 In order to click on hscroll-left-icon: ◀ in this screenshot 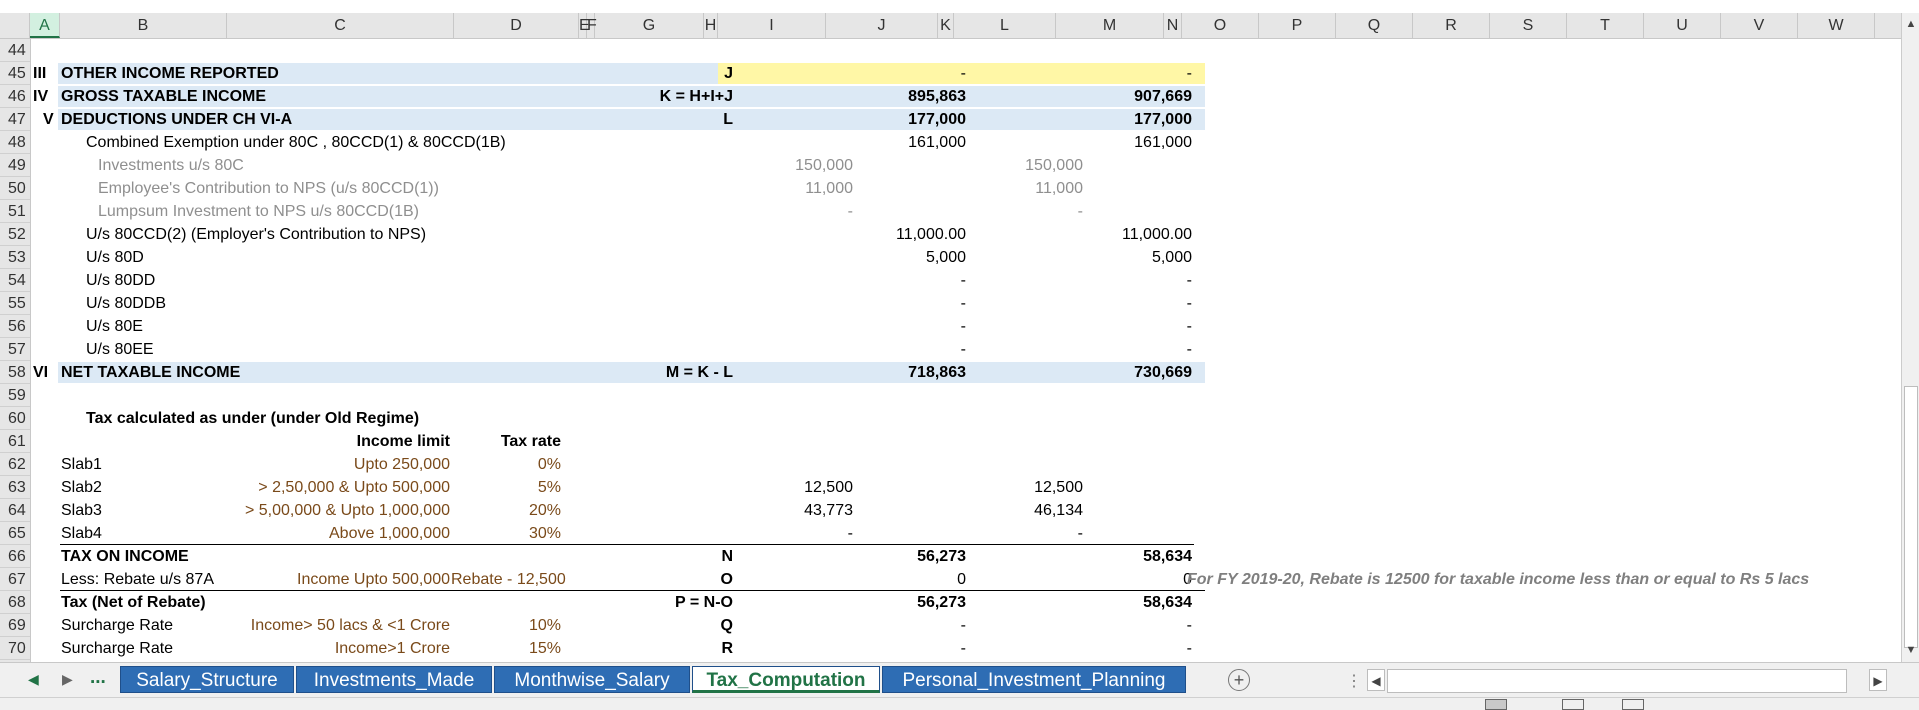, I will do `click(1376, 680)`.